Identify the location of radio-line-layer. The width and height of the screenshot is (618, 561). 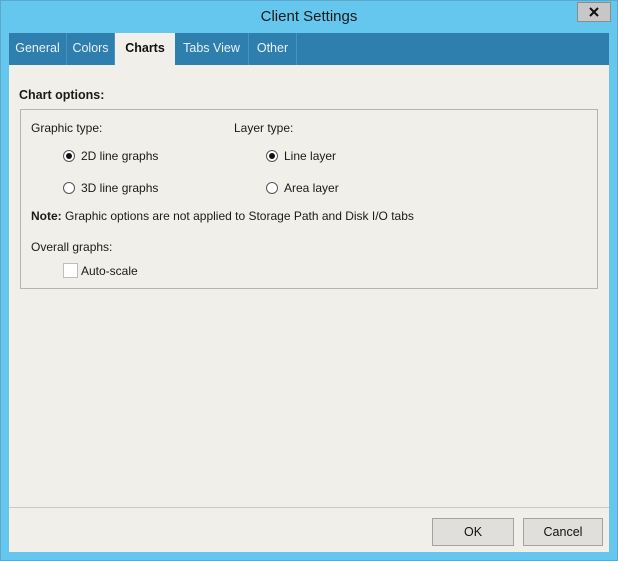
(272, 156).